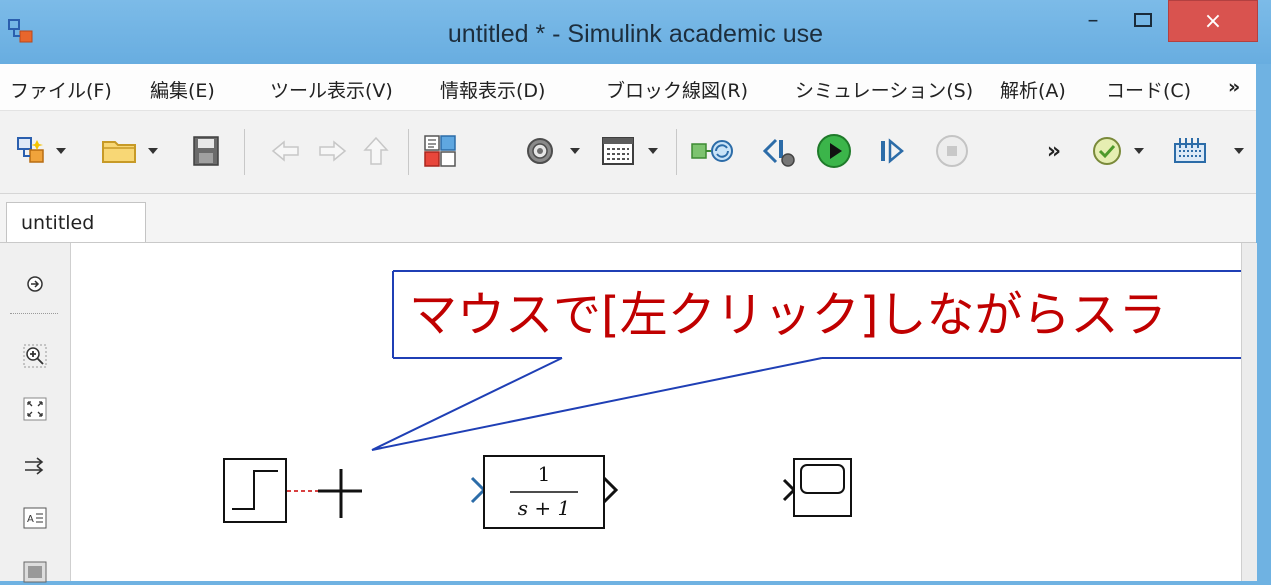  Describe the element at coordinates (340, 493) in the screenshot. I see `crosshair-cursor-icon` at that location.